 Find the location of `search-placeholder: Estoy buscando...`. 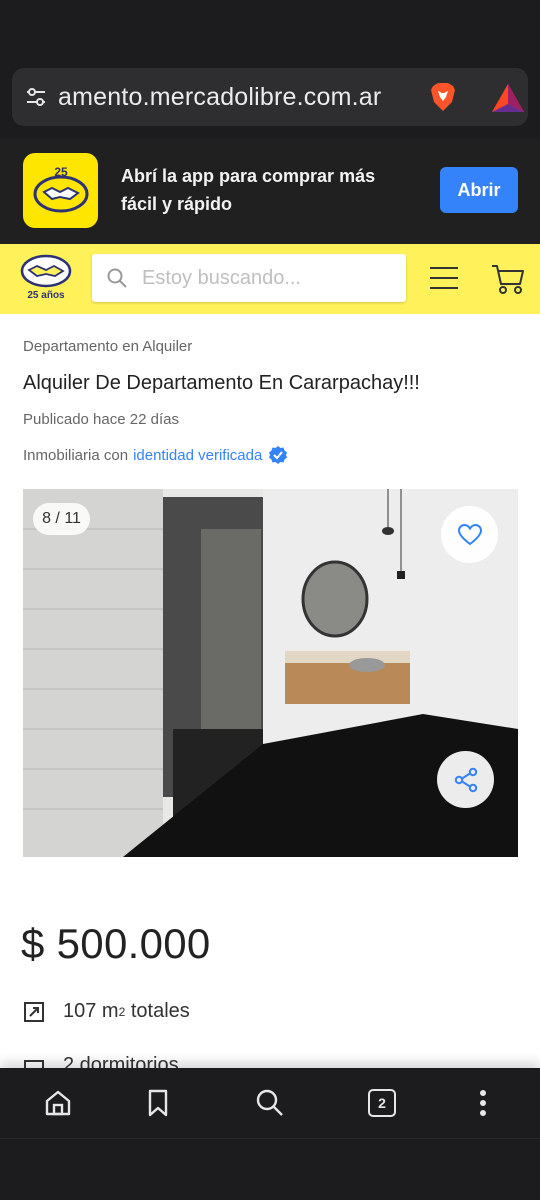

search-placeholder: Estoy buscando... is located at coordinates (221, 277).